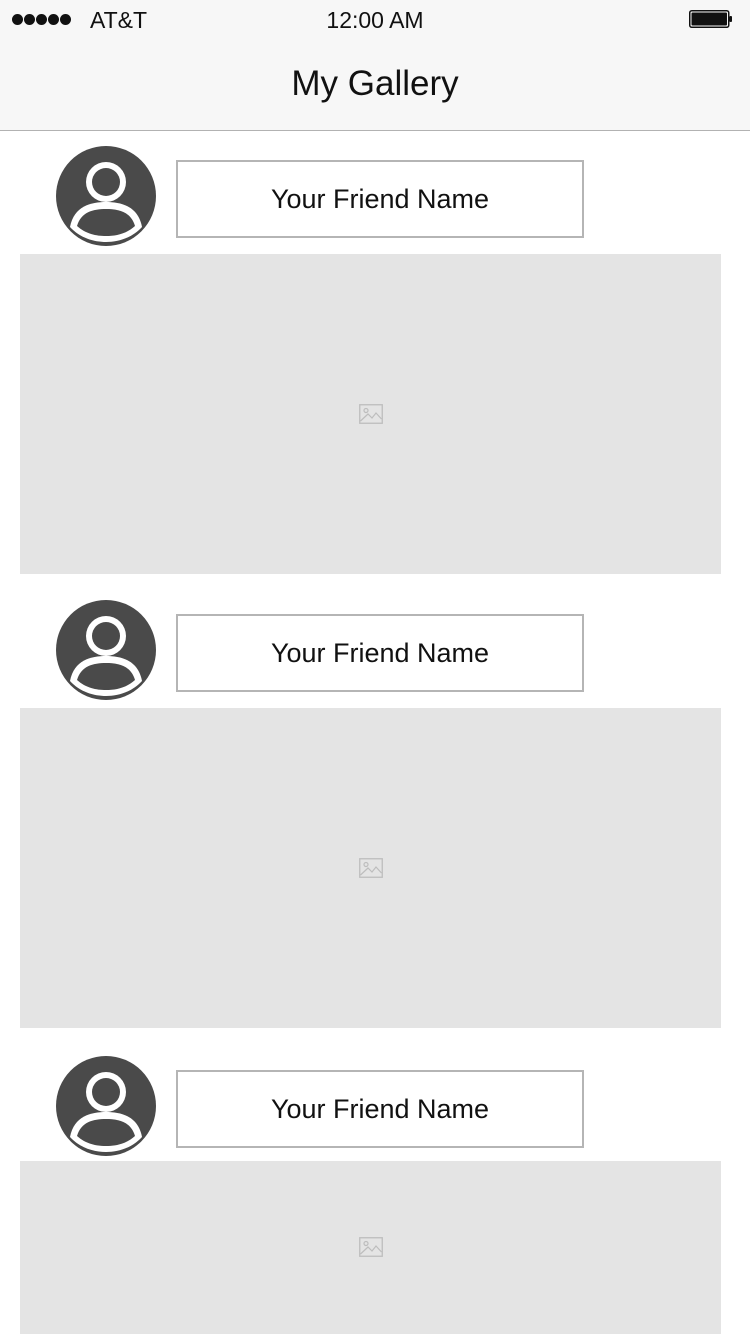 The image size is (750, 1334). What do you see at coordinates (375, 83) in the screenshot?
I see `page-title: My Gallery` at bounding box center [375, 83].